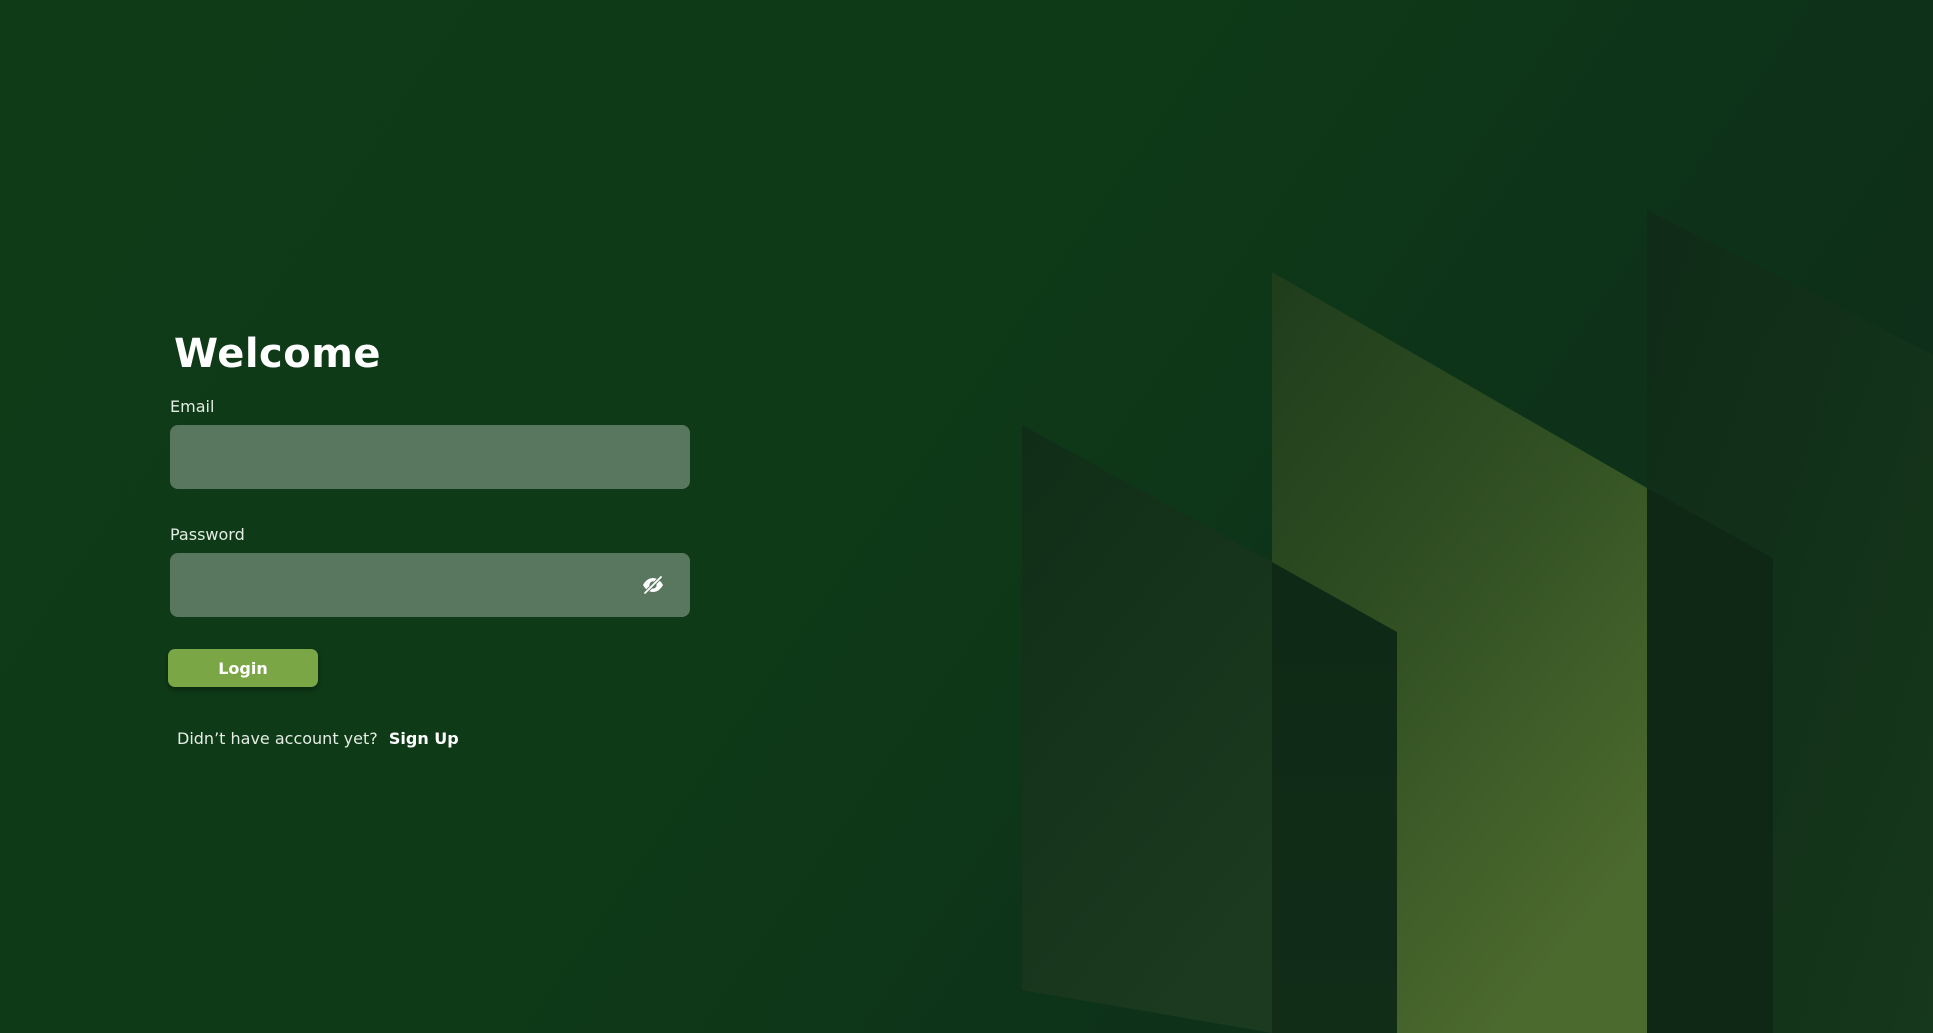 This screenshot has width=1933, height=1033. I want to click on login-button: Login, so click(243, 668).